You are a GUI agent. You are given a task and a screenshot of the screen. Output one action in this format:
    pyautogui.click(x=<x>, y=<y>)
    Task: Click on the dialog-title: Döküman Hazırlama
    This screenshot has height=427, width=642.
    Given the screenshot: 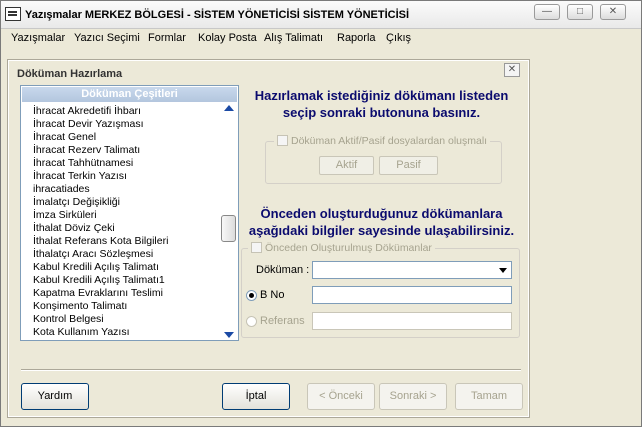 What is the action you would take?
    pyautogui.click(x=70, y=74)
    